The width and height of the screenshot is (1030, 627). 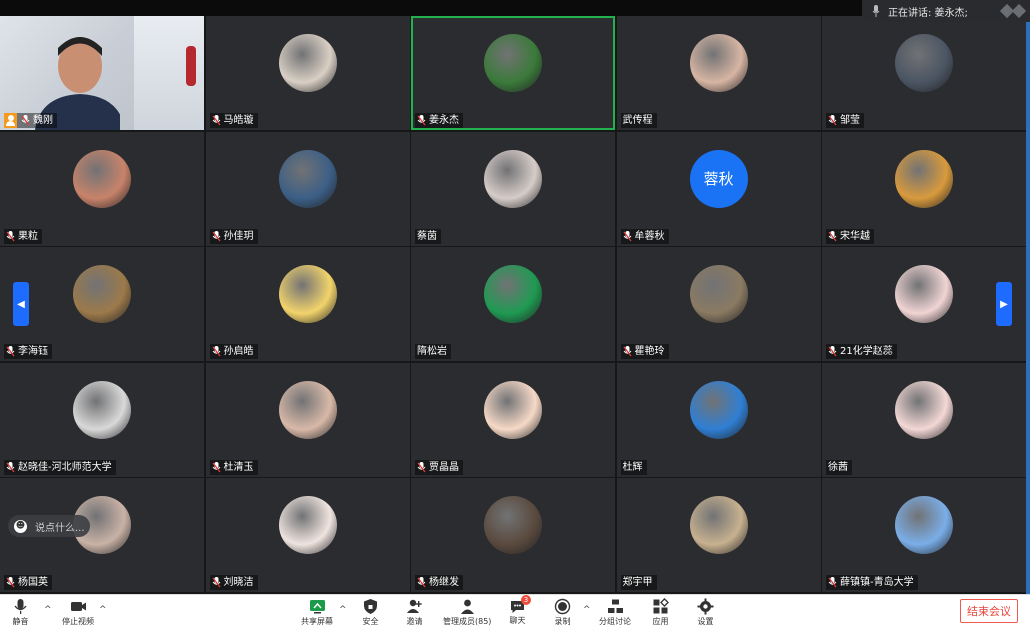 I want to click on cartoon-boy-avatar, so click(x=307, y=294).